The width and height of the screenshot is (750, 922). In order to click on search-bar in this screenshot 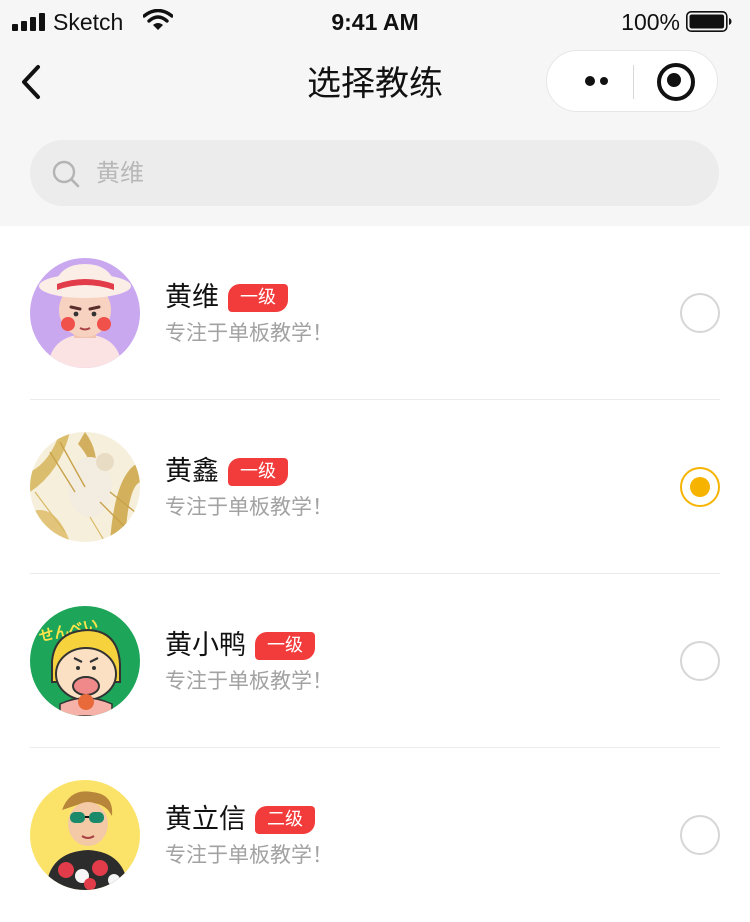, I will do `click(374, 173)`.